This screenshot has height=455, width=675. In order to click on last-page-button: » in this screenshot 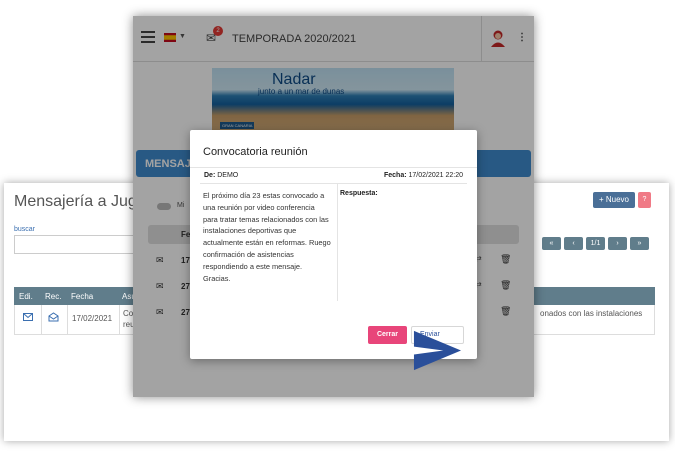, I will do `click(639, 243)`.